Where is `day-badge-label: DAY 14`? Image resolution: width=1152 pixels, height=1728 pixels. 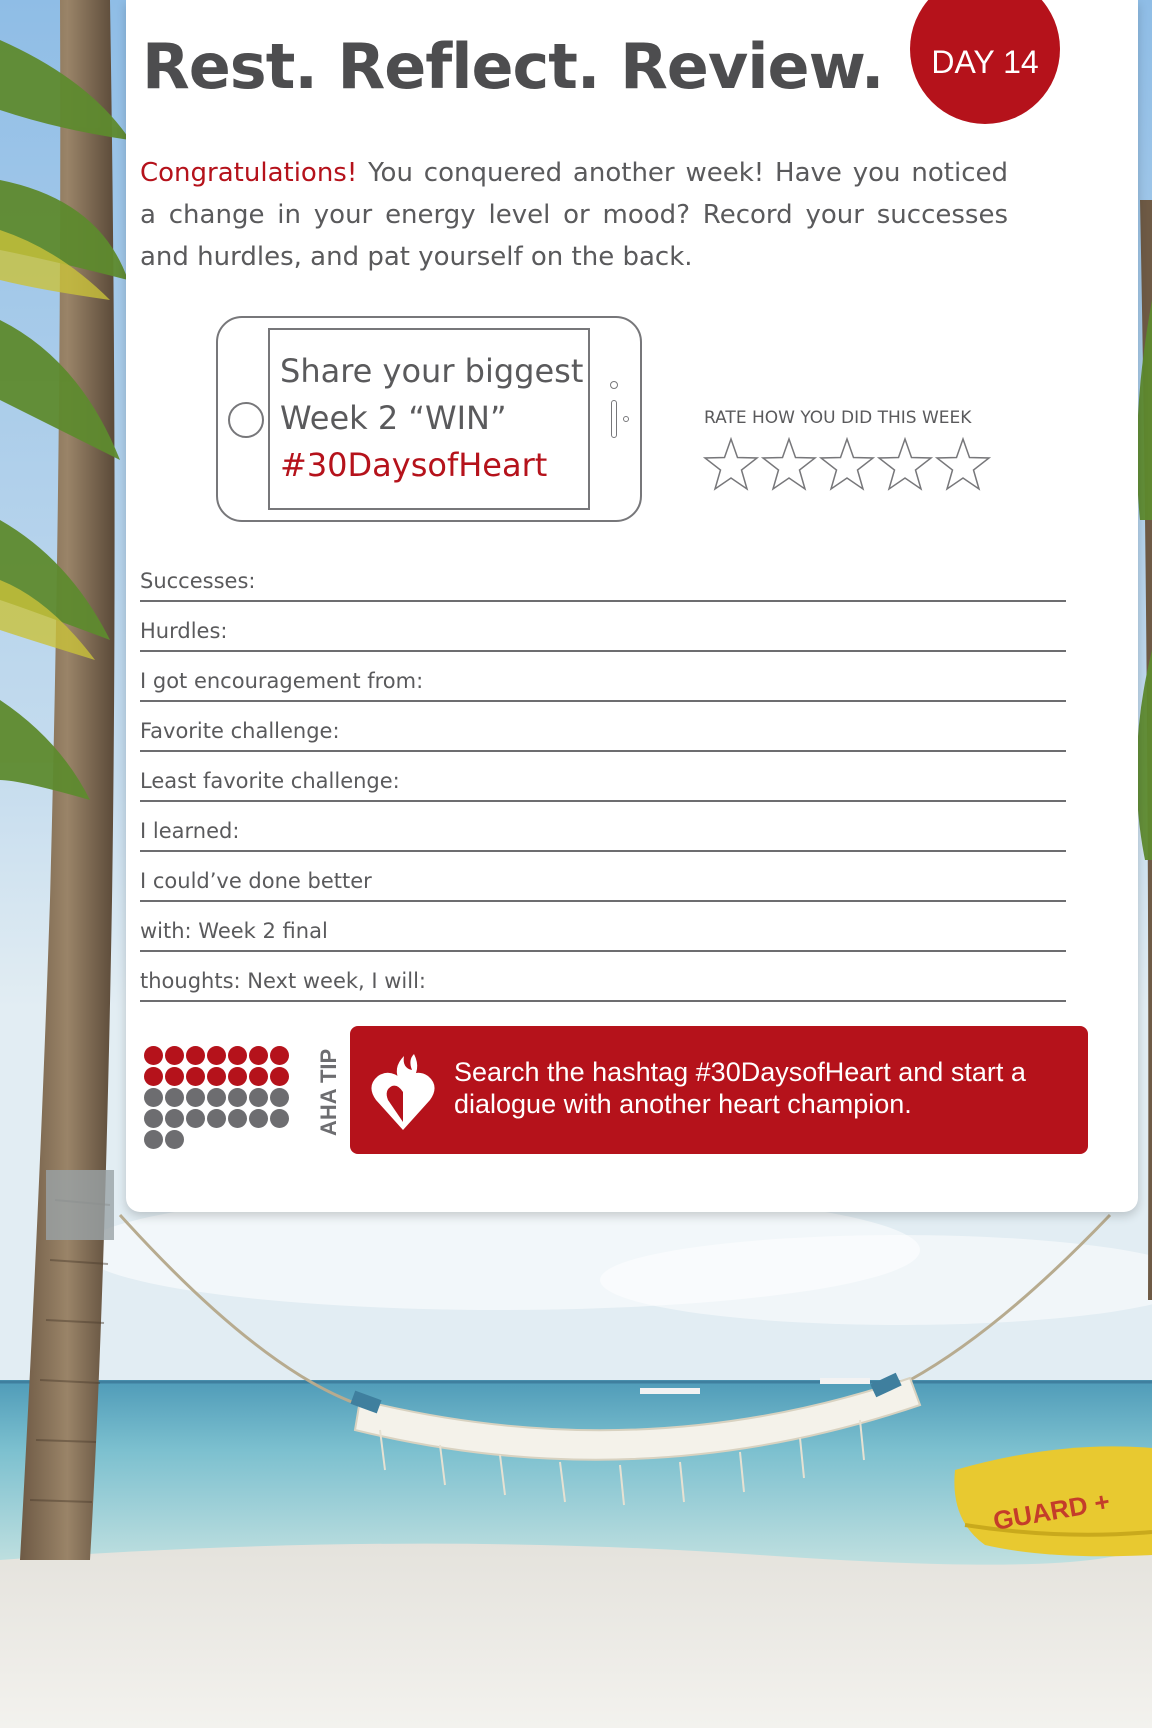
day-badge-label: DAY 14 is located at coordinates (985, 61).